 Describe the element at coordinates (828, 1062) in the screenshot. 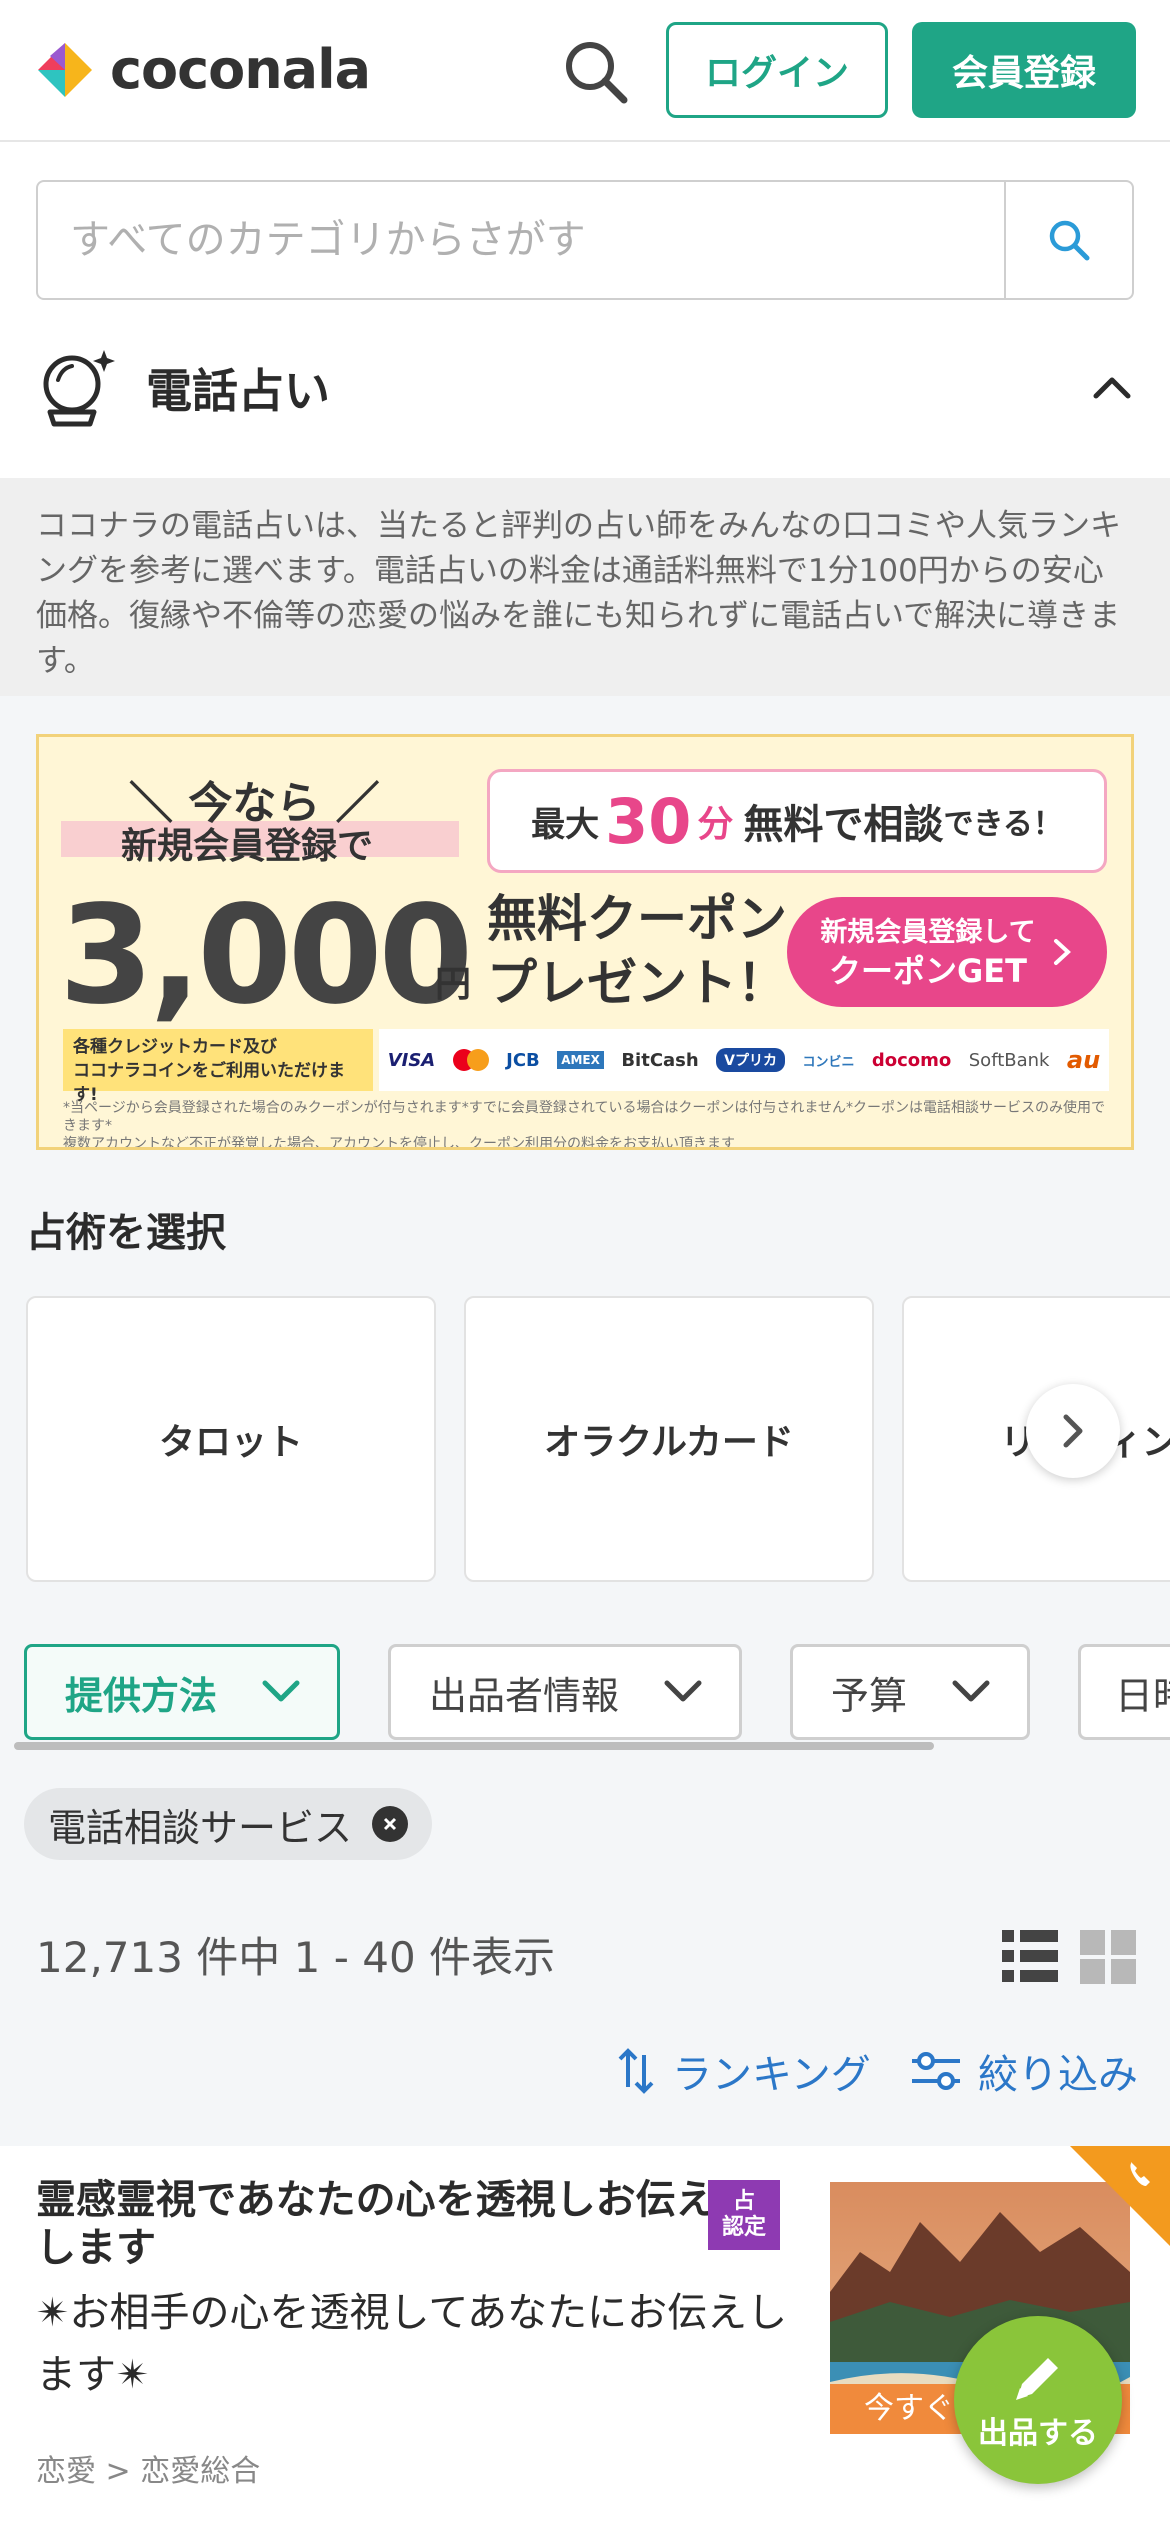

I see `convenience-store-logo: コンビニ` at that location.